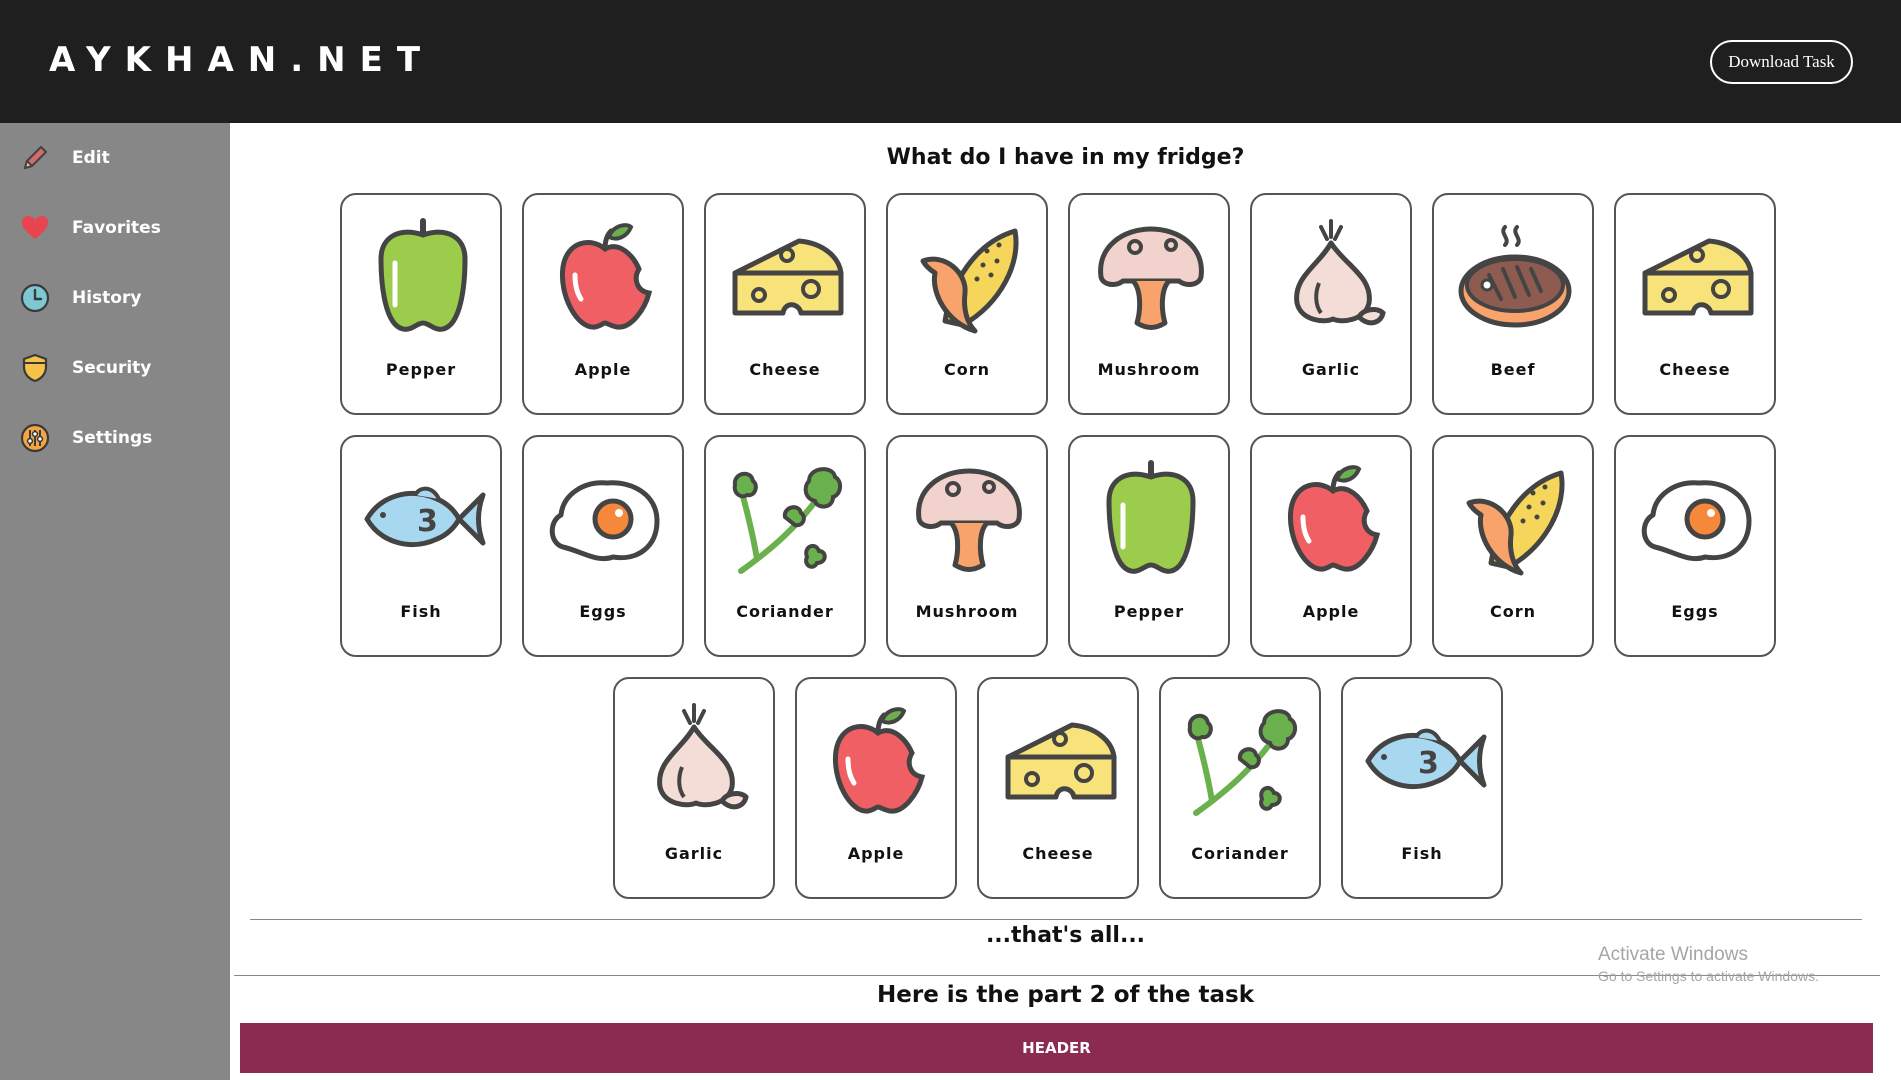 The height and width of the screenshot is (1080, 1901). Describe the element at coordinates (35, 228) in the screenshot. I see `heart-icon` at that location.